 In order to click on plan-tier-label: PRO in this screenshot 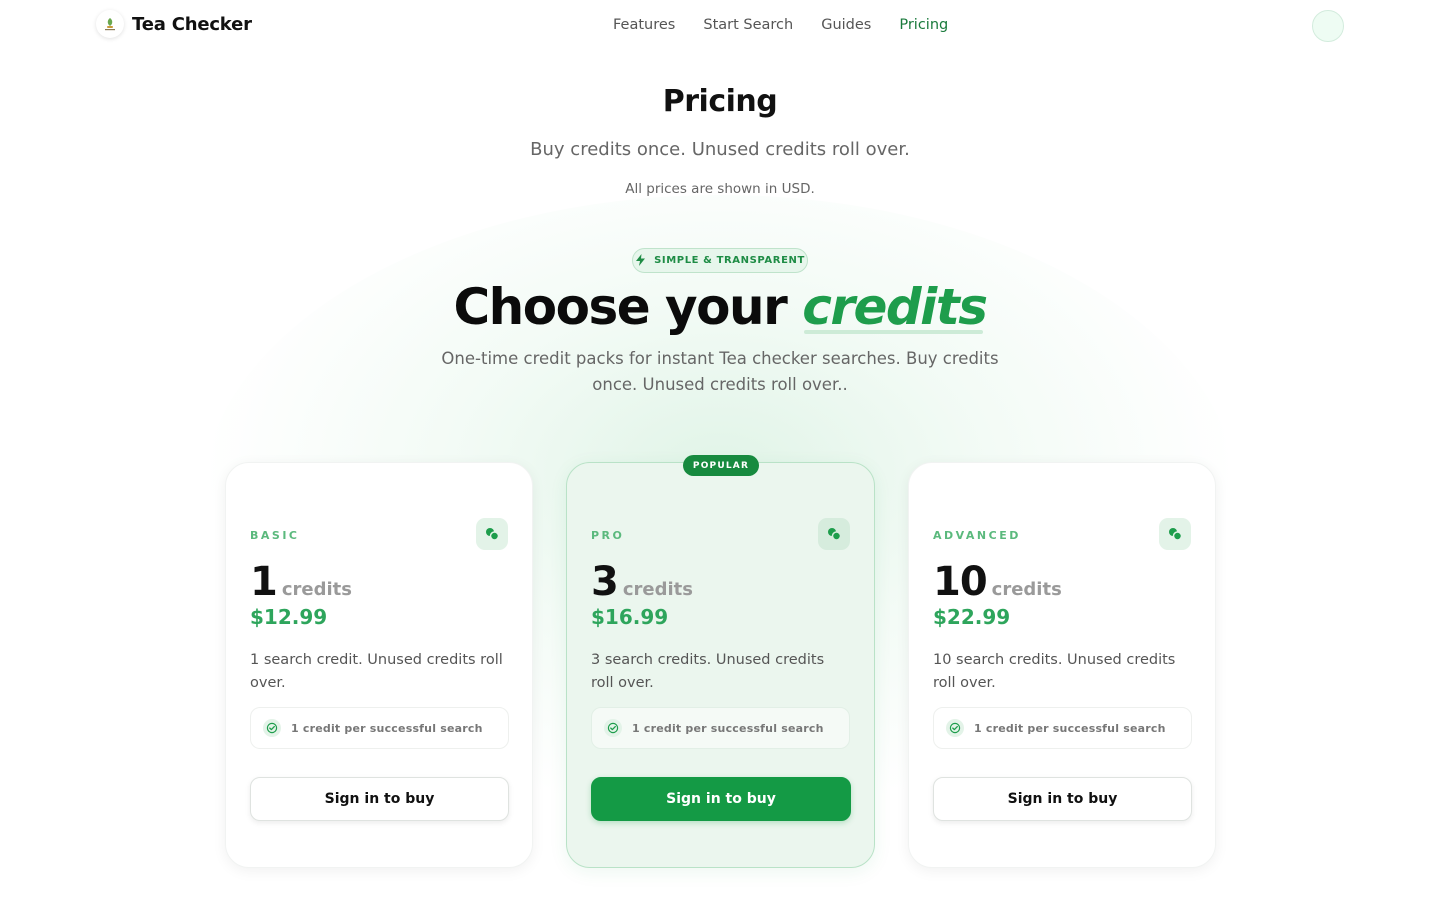, I will do `click(608, 535)`.